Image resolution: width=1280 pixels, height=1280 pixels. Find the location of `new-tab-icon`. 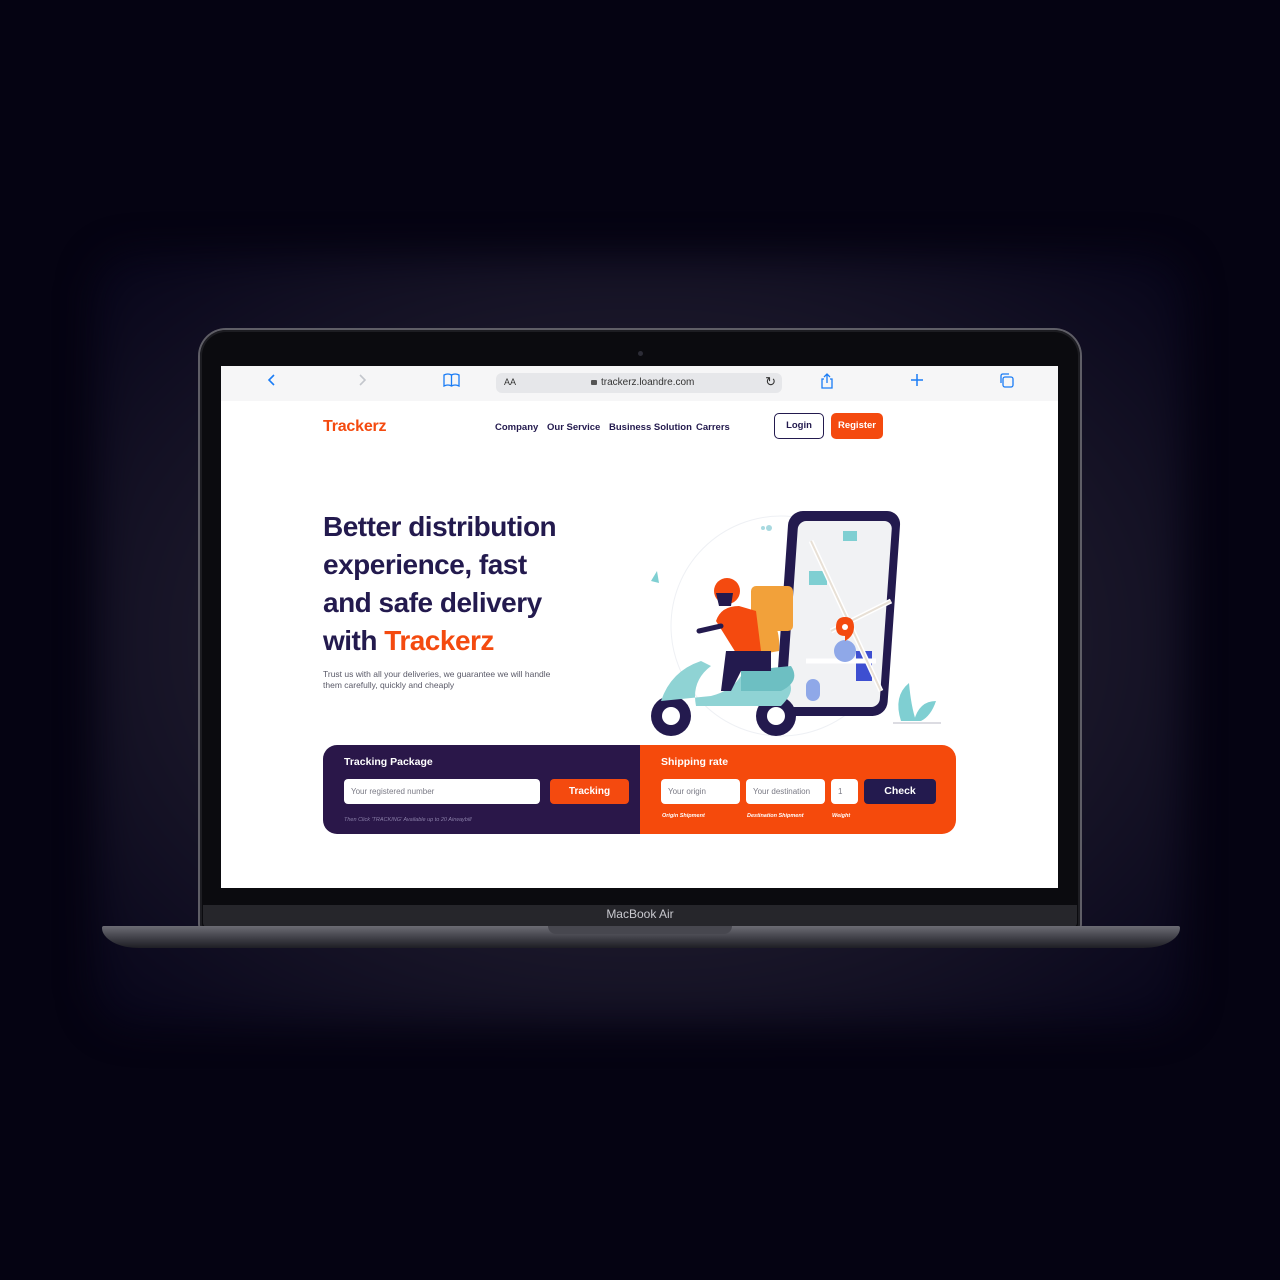

new-tab-icon is located at coordinates (917, 383).